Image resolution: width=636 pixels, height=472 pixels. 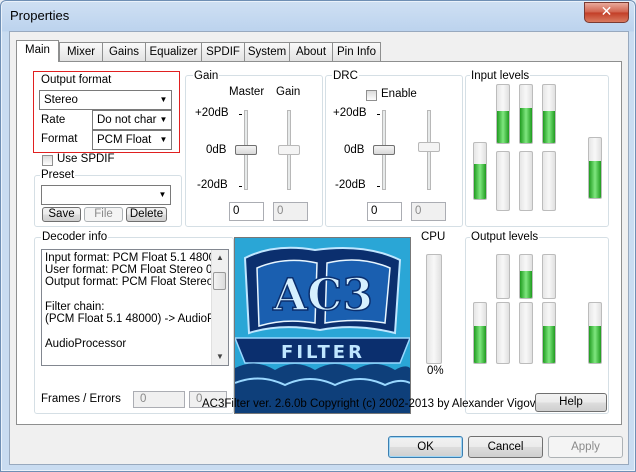 What do you see at coordinates (384, 150) in the screenshot?
I see `drc-slider-thumb` at bounding box center [384, 150].